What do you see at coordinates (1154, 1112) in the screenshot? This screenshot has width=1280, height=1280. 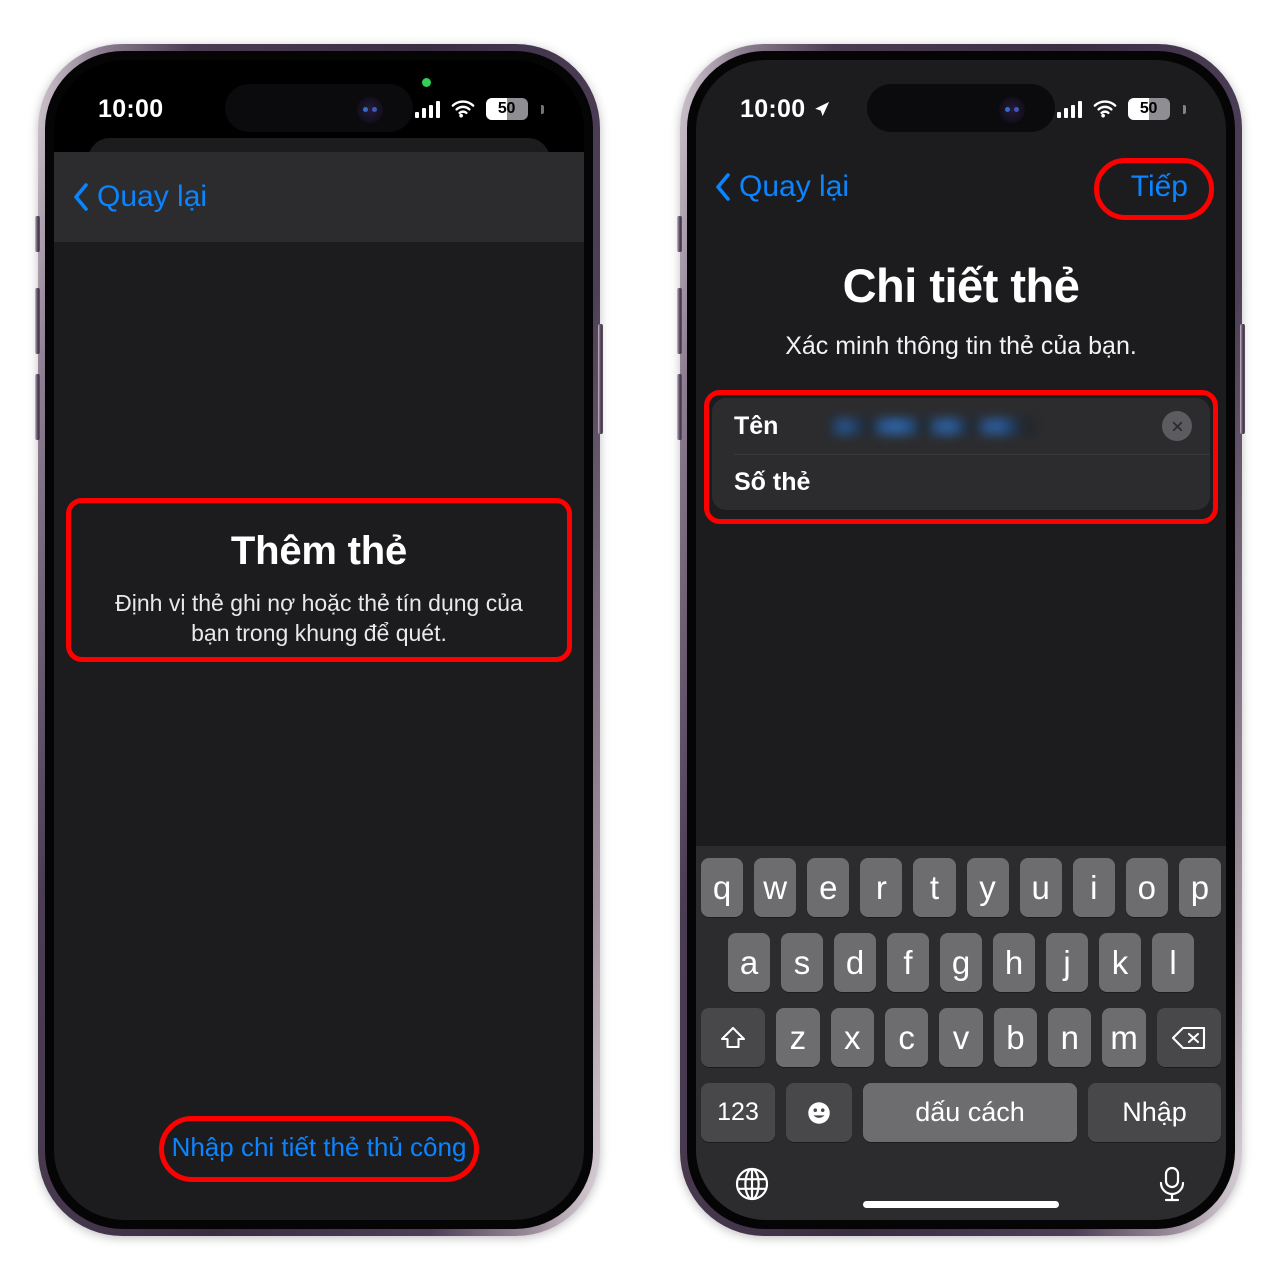 I see `enter-key: Nhập` at bounding box center [1154, 1112].